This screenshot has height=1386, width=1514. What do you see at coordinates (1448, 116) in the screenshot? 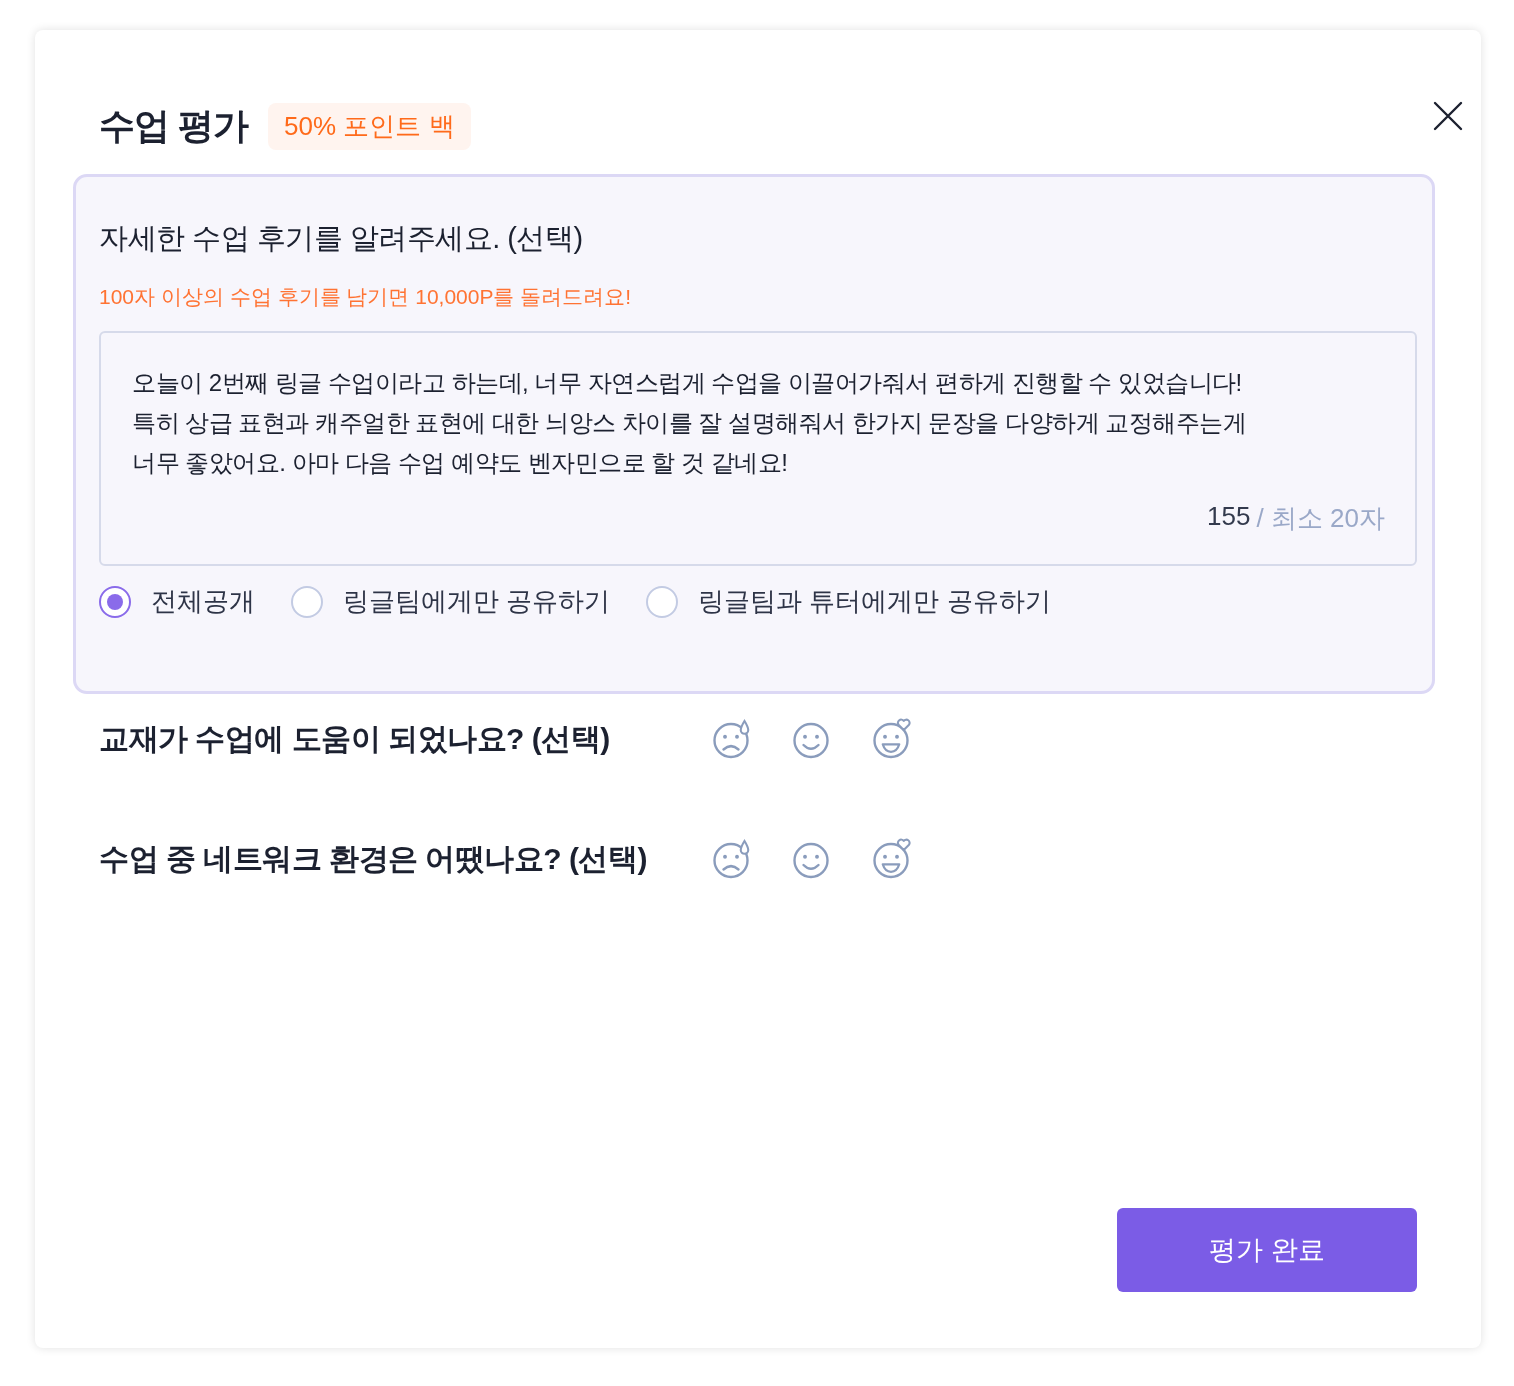
I see `close-button` at bounding box center [1448, 116].